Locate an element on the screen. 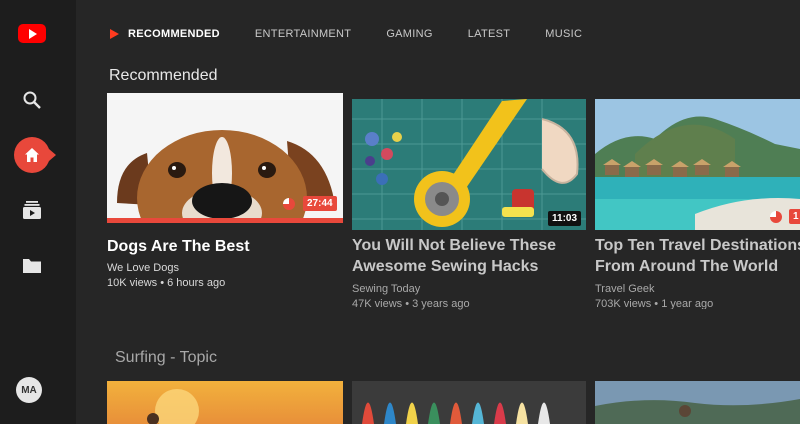 This screenshot has width=800, height=424. section-title-recommended: Recommended is located at coordinates (163, 75).